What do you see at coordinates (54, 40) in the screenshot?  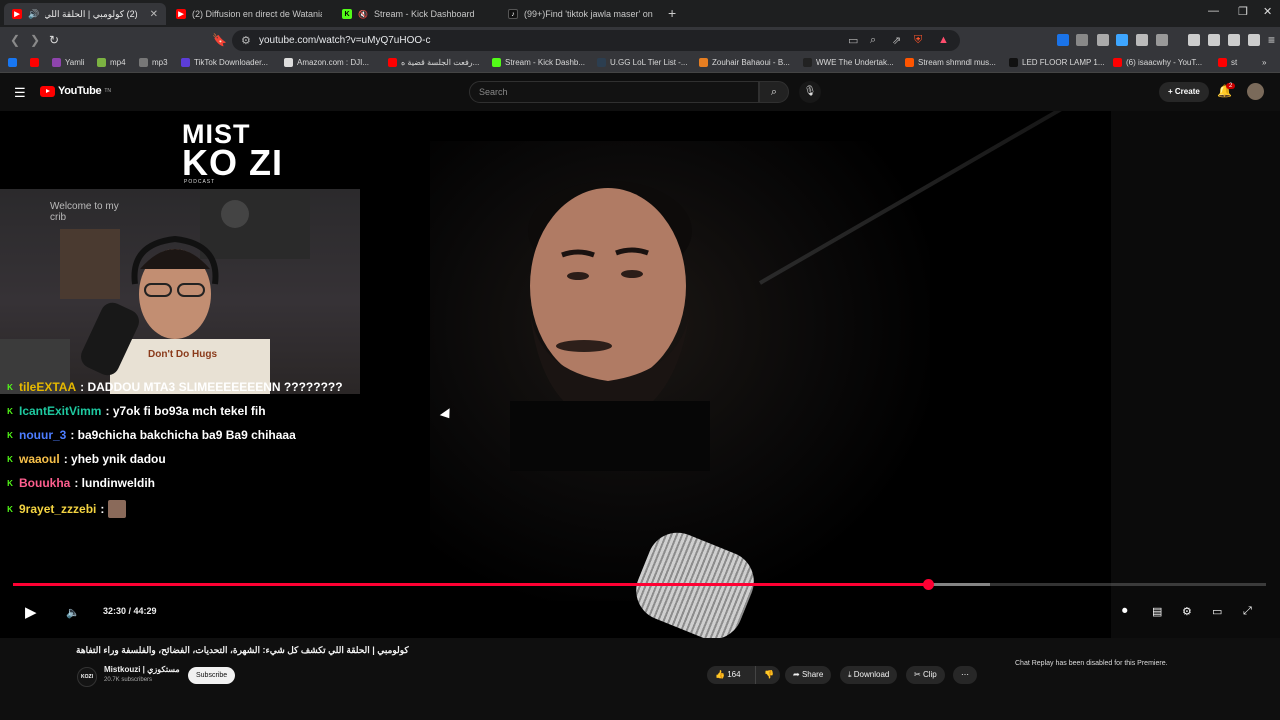 I see `reload-icon: ↻` at bounding box center [54, 40].